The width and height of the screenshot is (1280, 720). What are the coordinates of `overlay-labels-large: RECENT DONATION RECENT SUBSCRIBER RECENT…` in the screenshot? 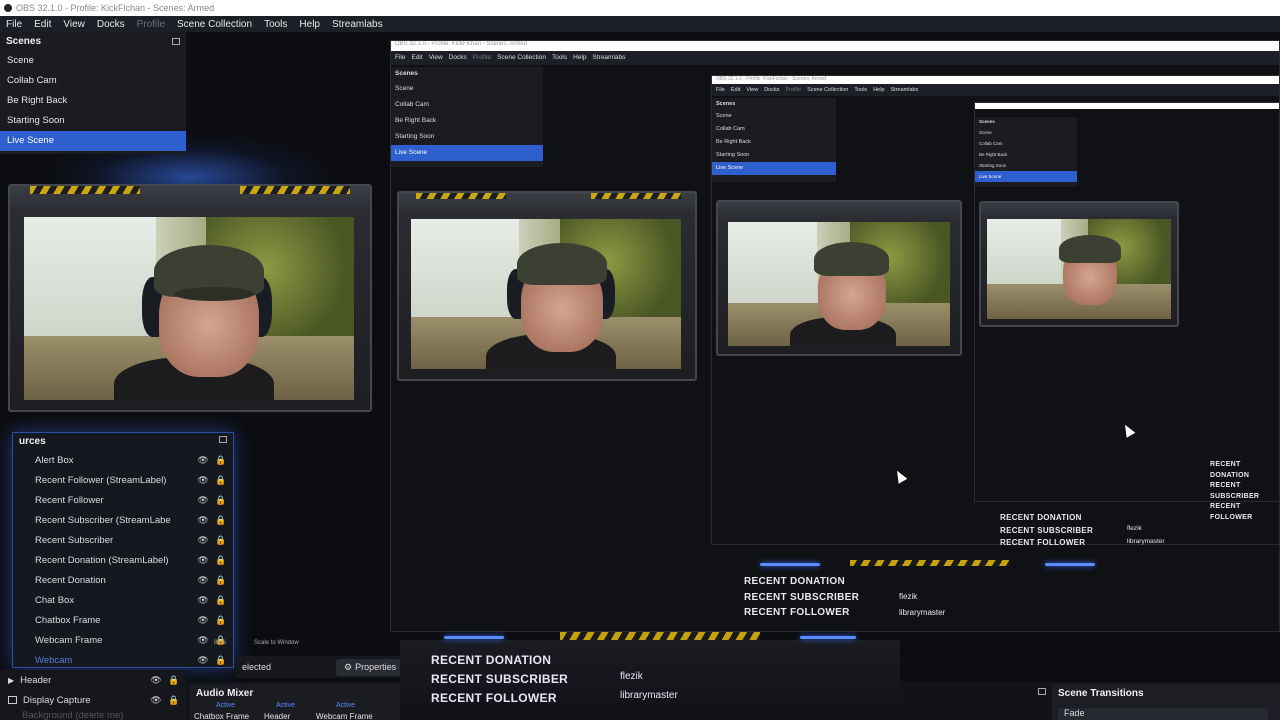 It's located at (499, 679).